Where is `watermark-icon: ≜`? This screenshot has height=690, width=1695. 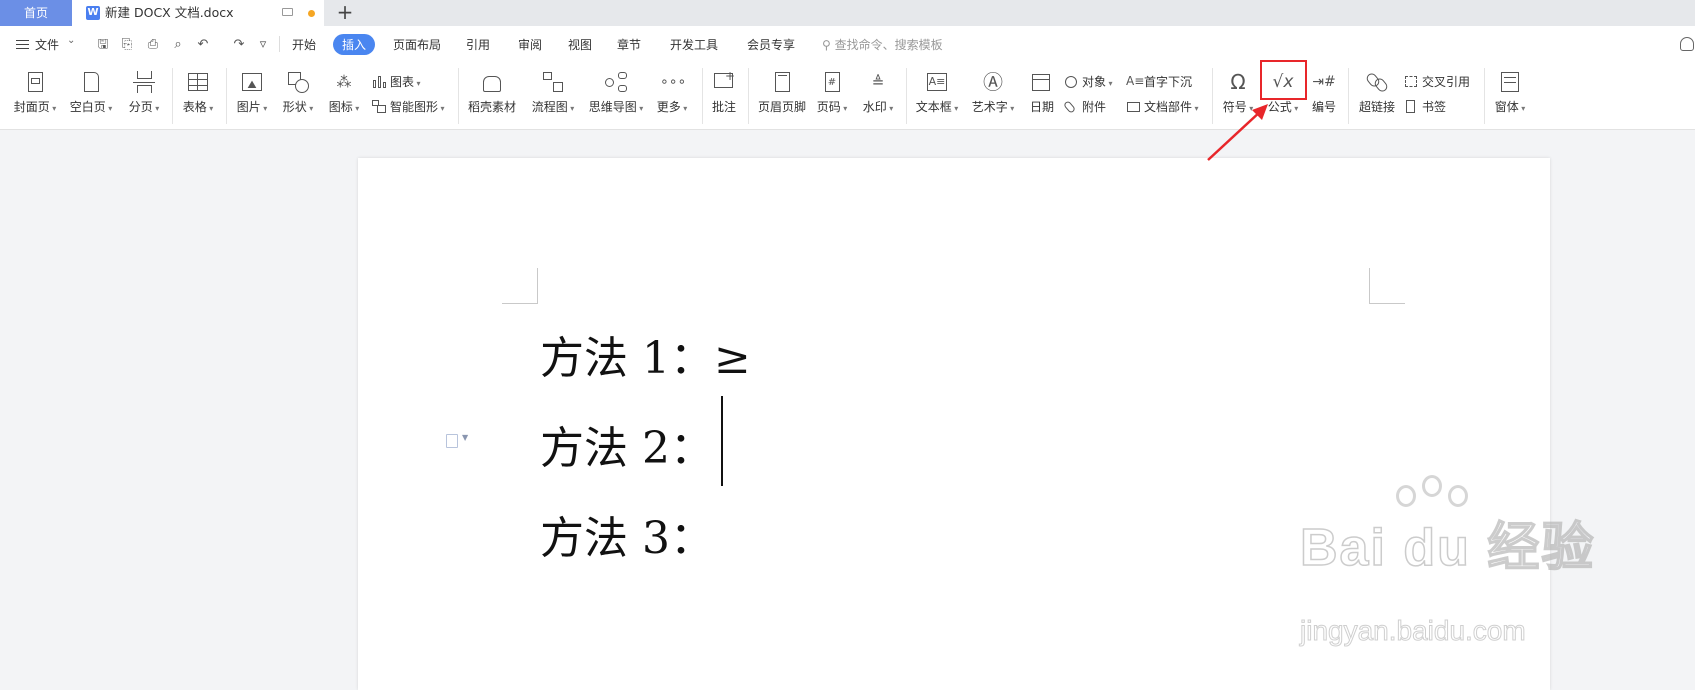
watermark-icon: ≜ is located at coordinates (878, 82).